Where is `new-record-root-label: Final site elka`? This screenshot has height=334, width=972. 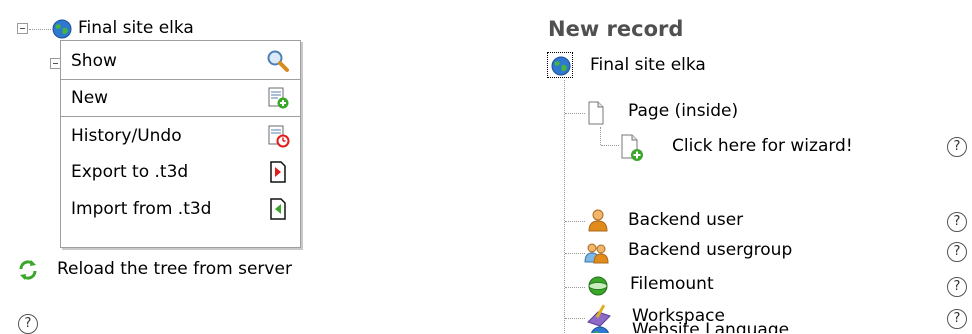
new-record-root-label: Final site elka is located at coordinates (648, 65).